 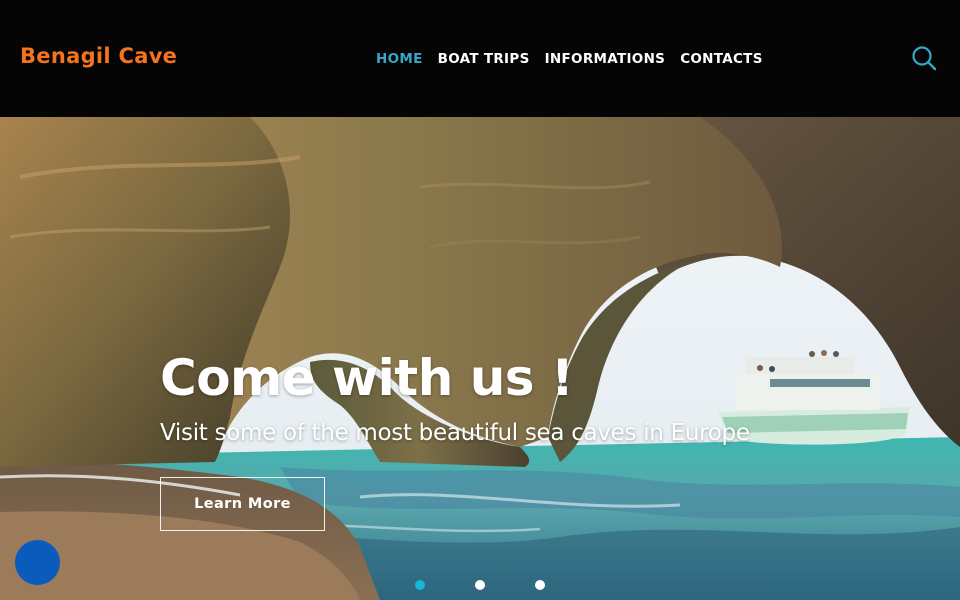 What do you see at coordinates (367, 378) in the screenshot?
I see `hero-title: Come with us !` at bounding box center [367, 378].